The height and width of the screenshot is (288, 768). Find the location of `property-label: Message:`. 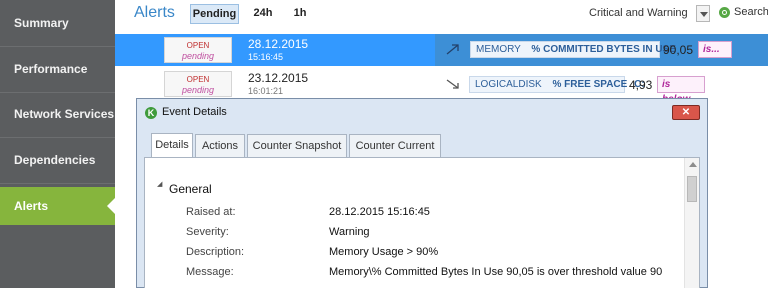

property-label: Message: is located at coordinates (210, 272).